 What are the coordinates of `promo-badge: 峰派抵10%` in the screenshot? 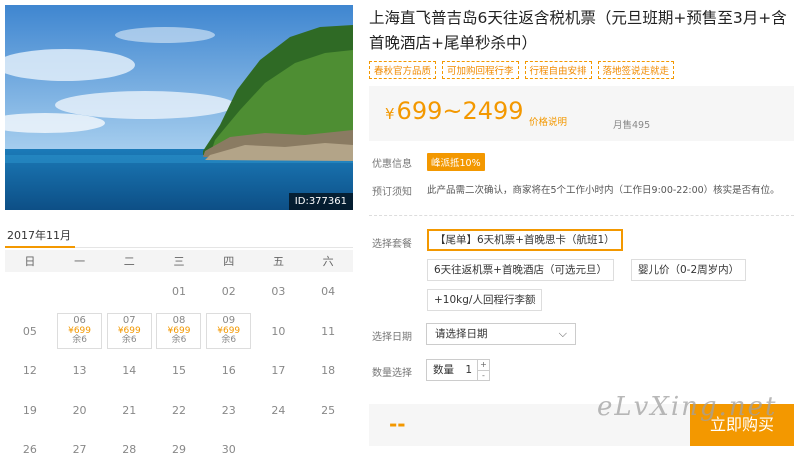 It's located at (456, 162).